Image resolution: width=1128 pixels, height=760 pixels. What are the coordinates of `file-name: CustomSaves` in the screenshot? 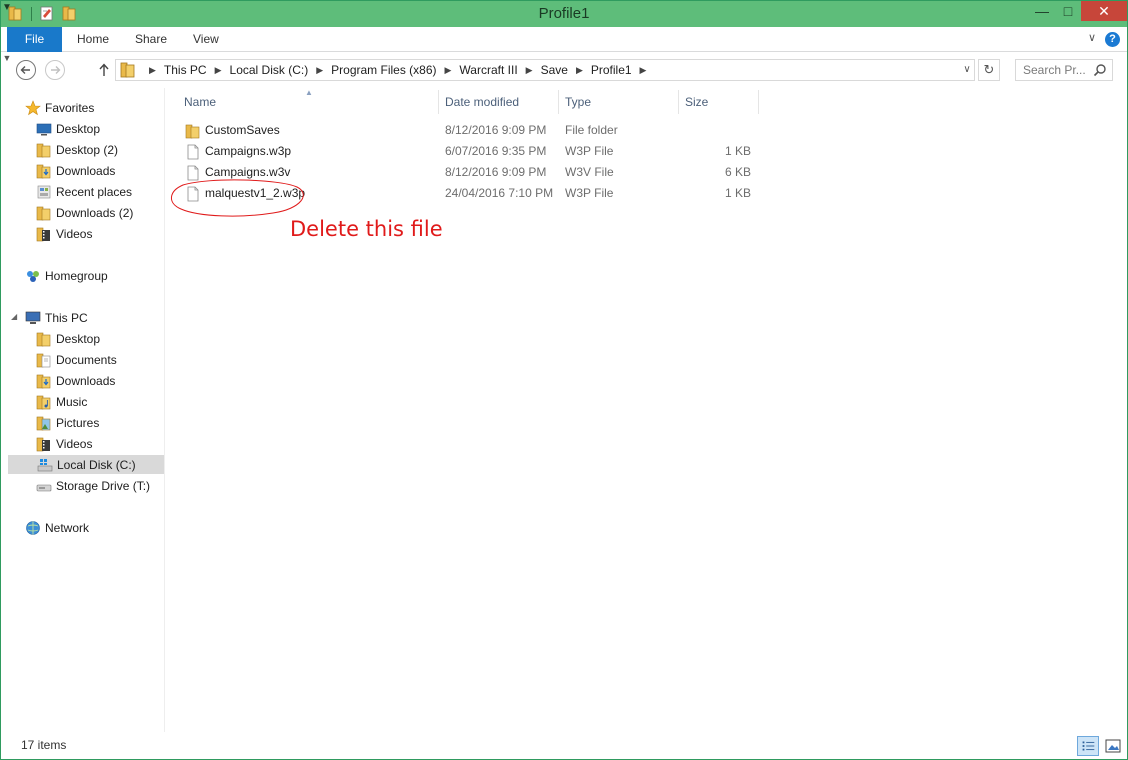 It's located at (242, 130).